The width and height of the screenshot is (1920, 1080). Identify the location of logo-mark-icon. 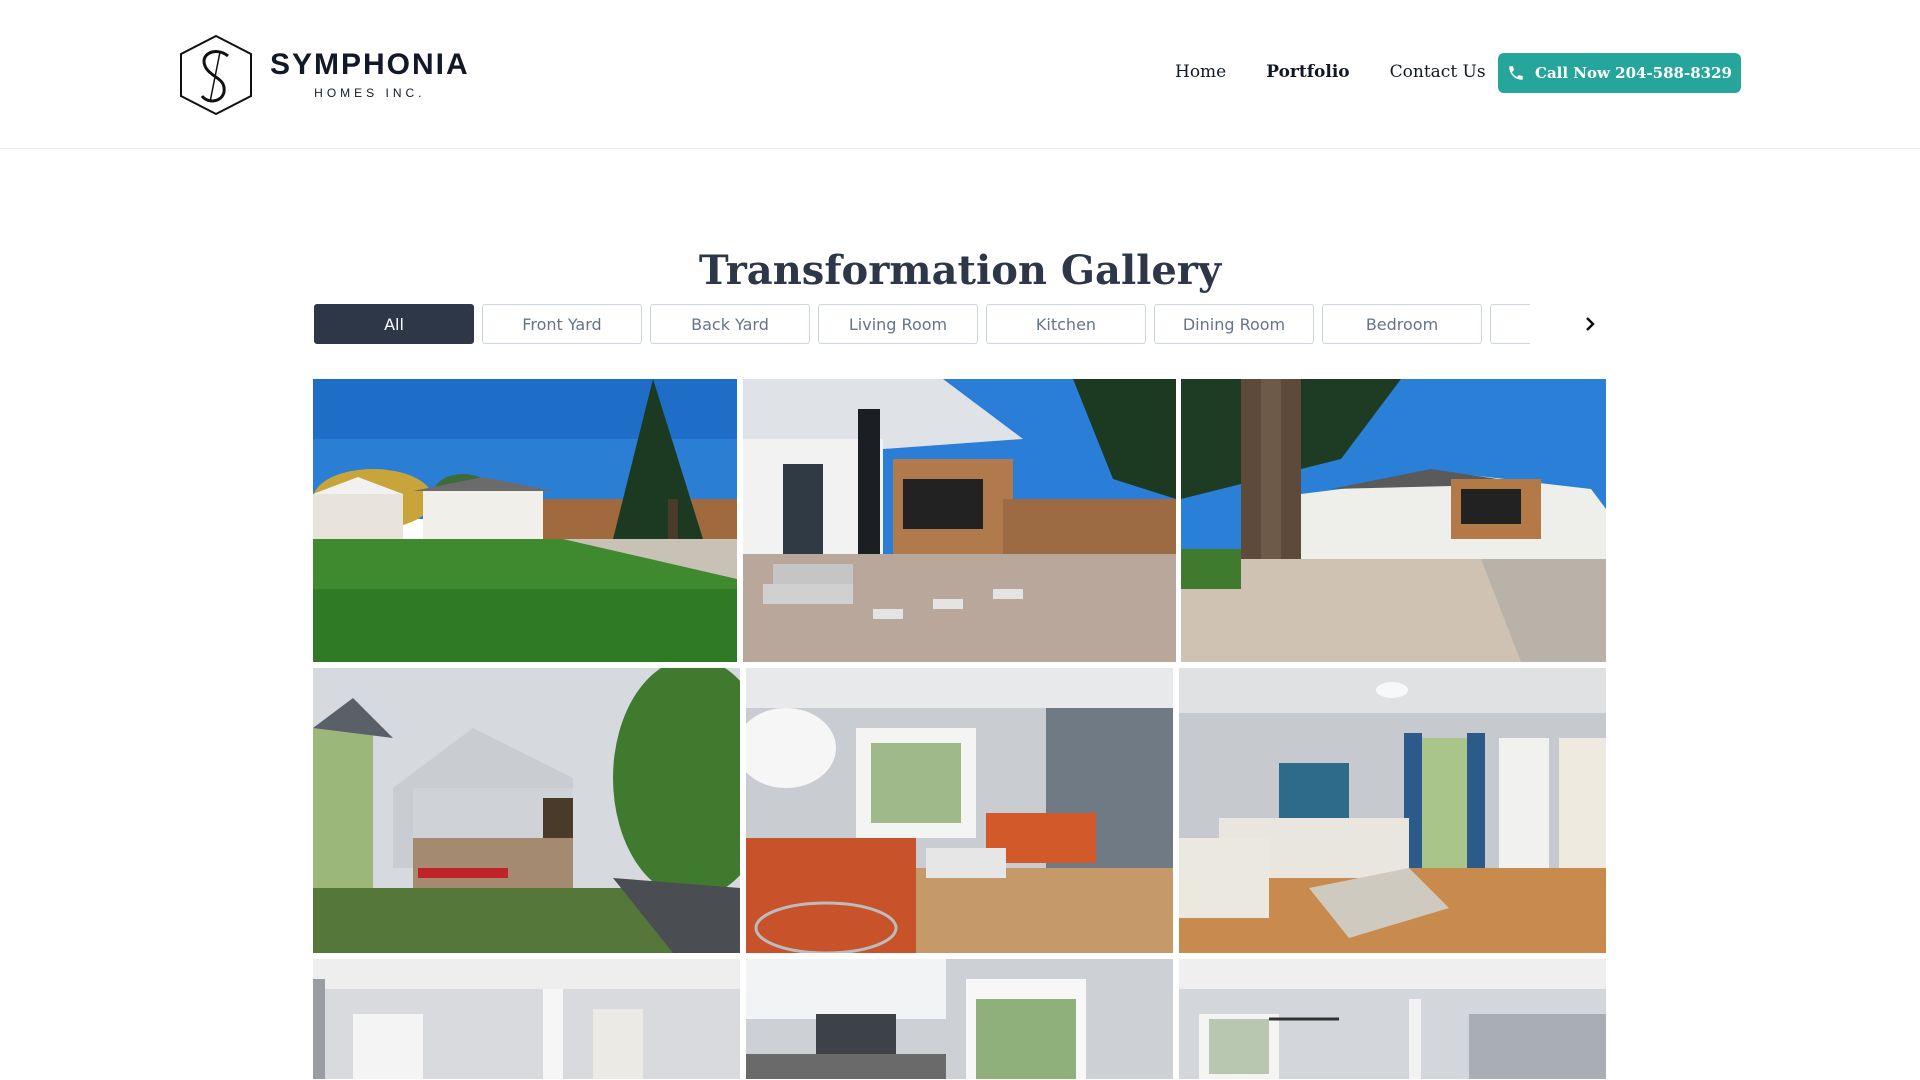
(216, 75).